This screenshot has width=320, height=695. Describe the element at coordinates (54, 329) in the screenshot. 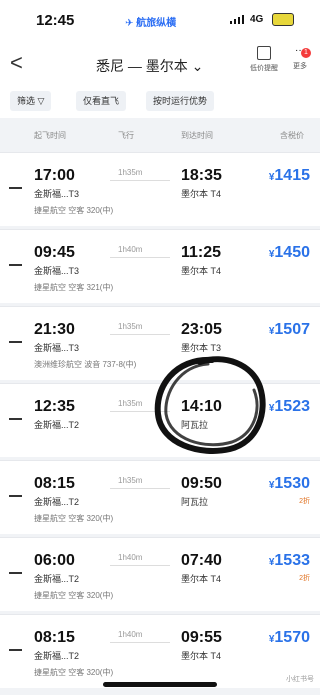

I see `departure-time: 21:30` at that location.